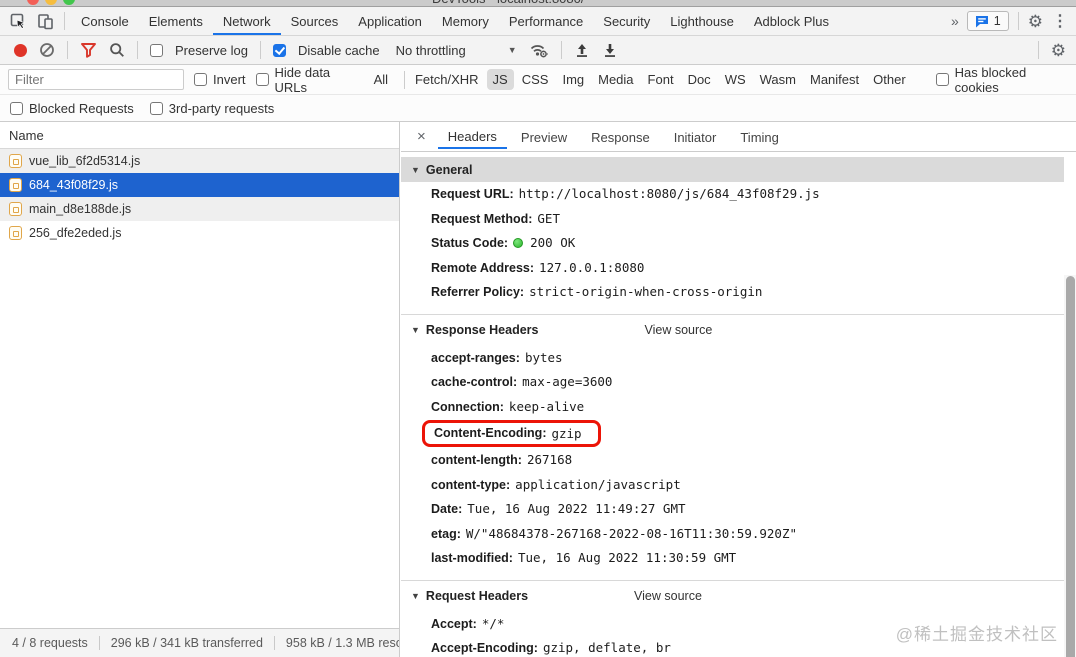  I want to click on header-name: Connection:, so click(467, 406).